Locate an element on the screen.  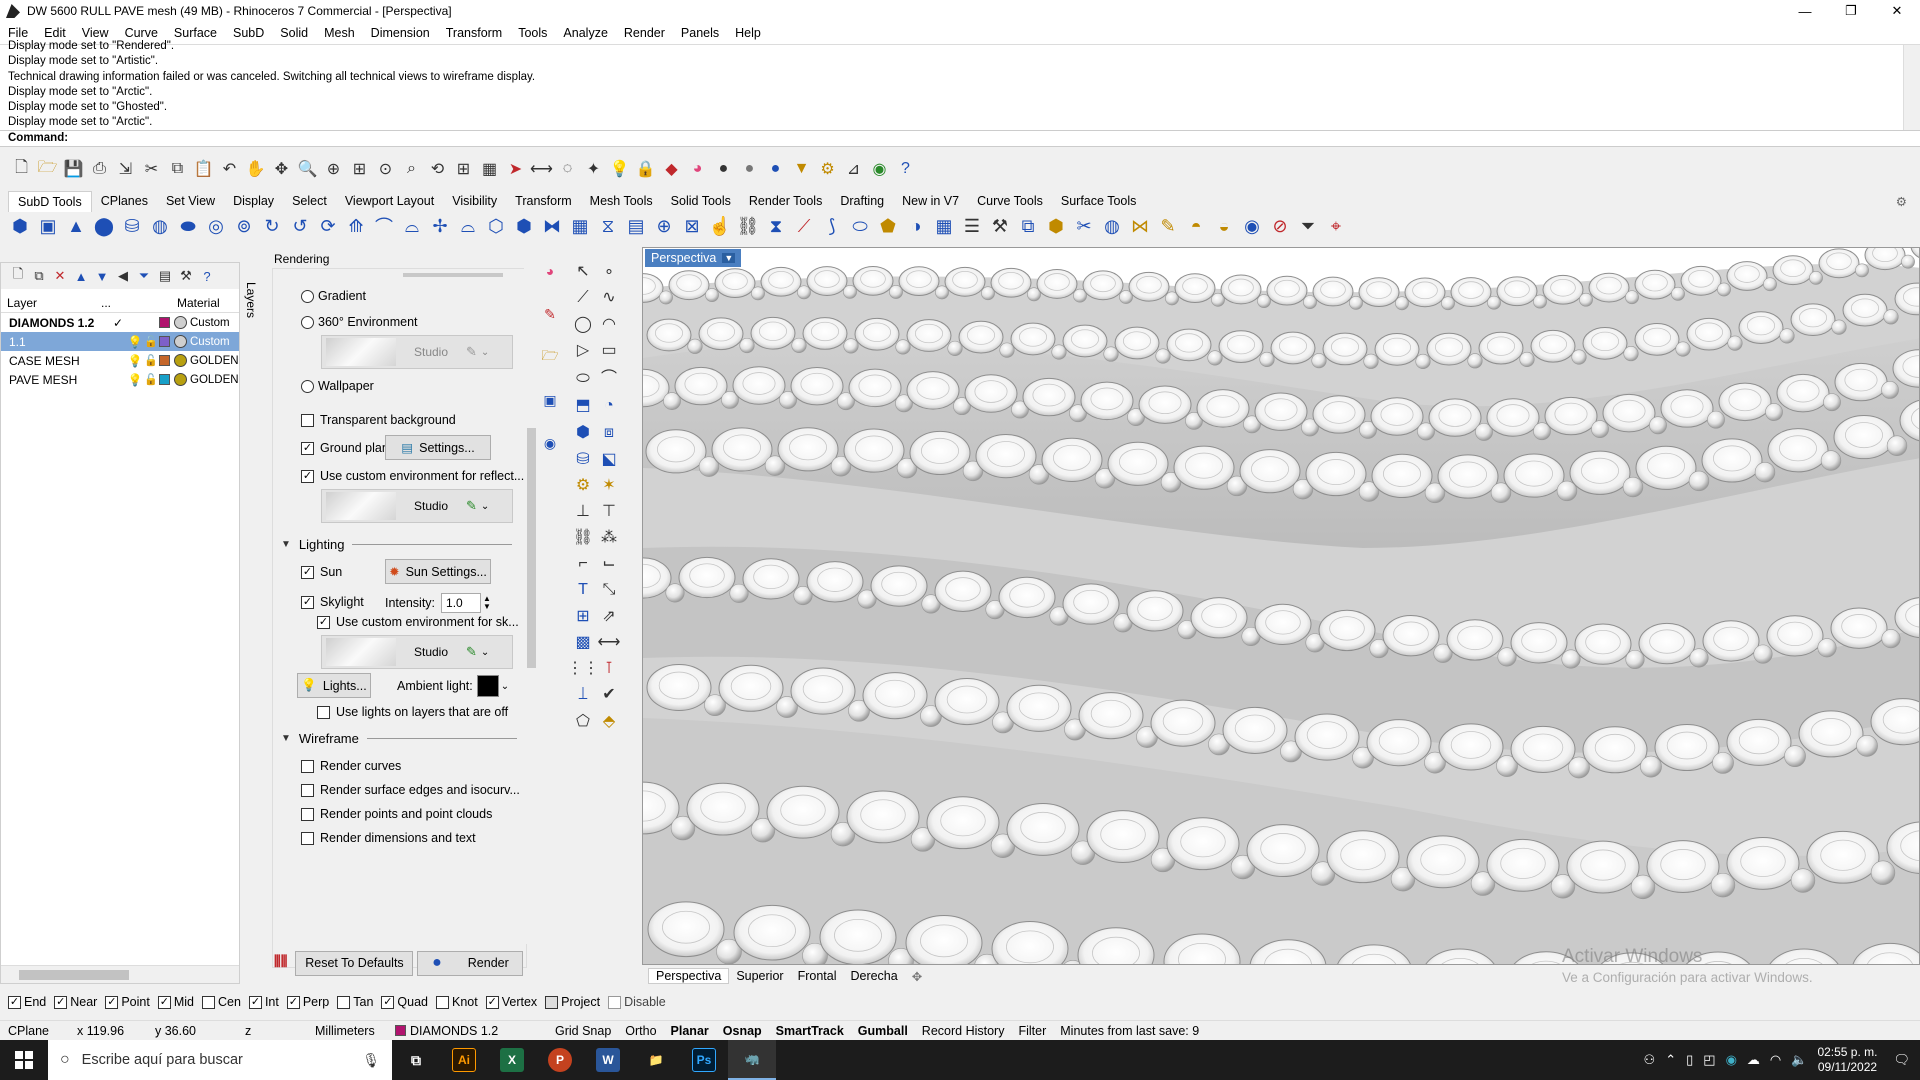
env360-radio is located at coordinates (307, 322).